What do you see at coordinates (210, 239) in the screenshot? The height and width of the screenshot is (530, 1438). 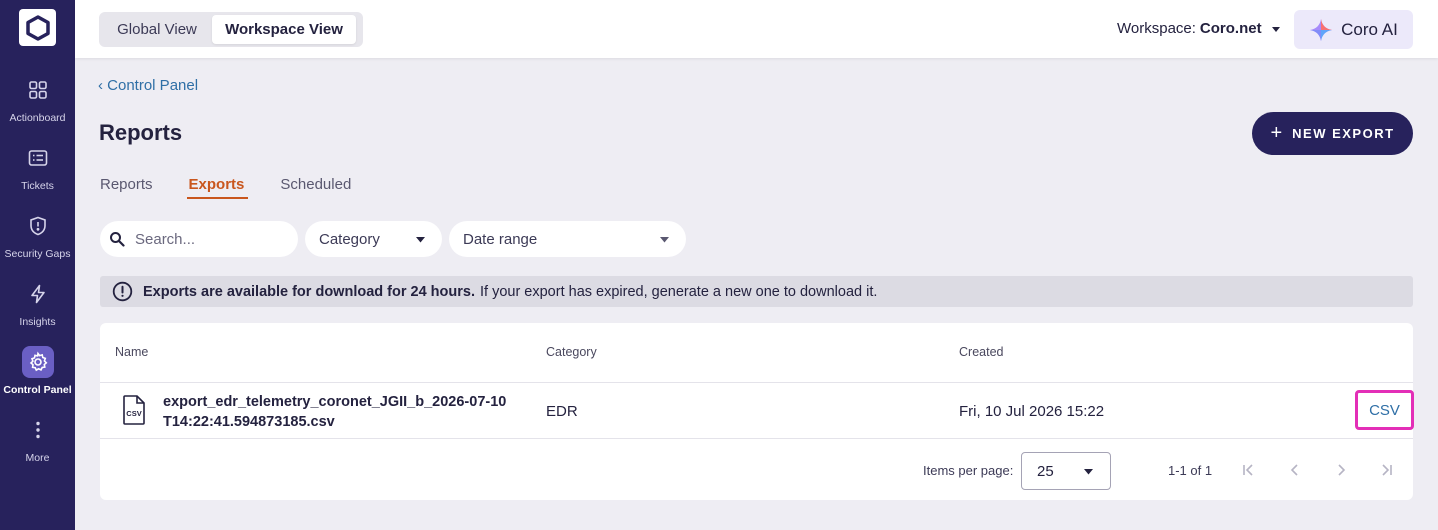 I see `search-input` at bounding box center [210, 239].